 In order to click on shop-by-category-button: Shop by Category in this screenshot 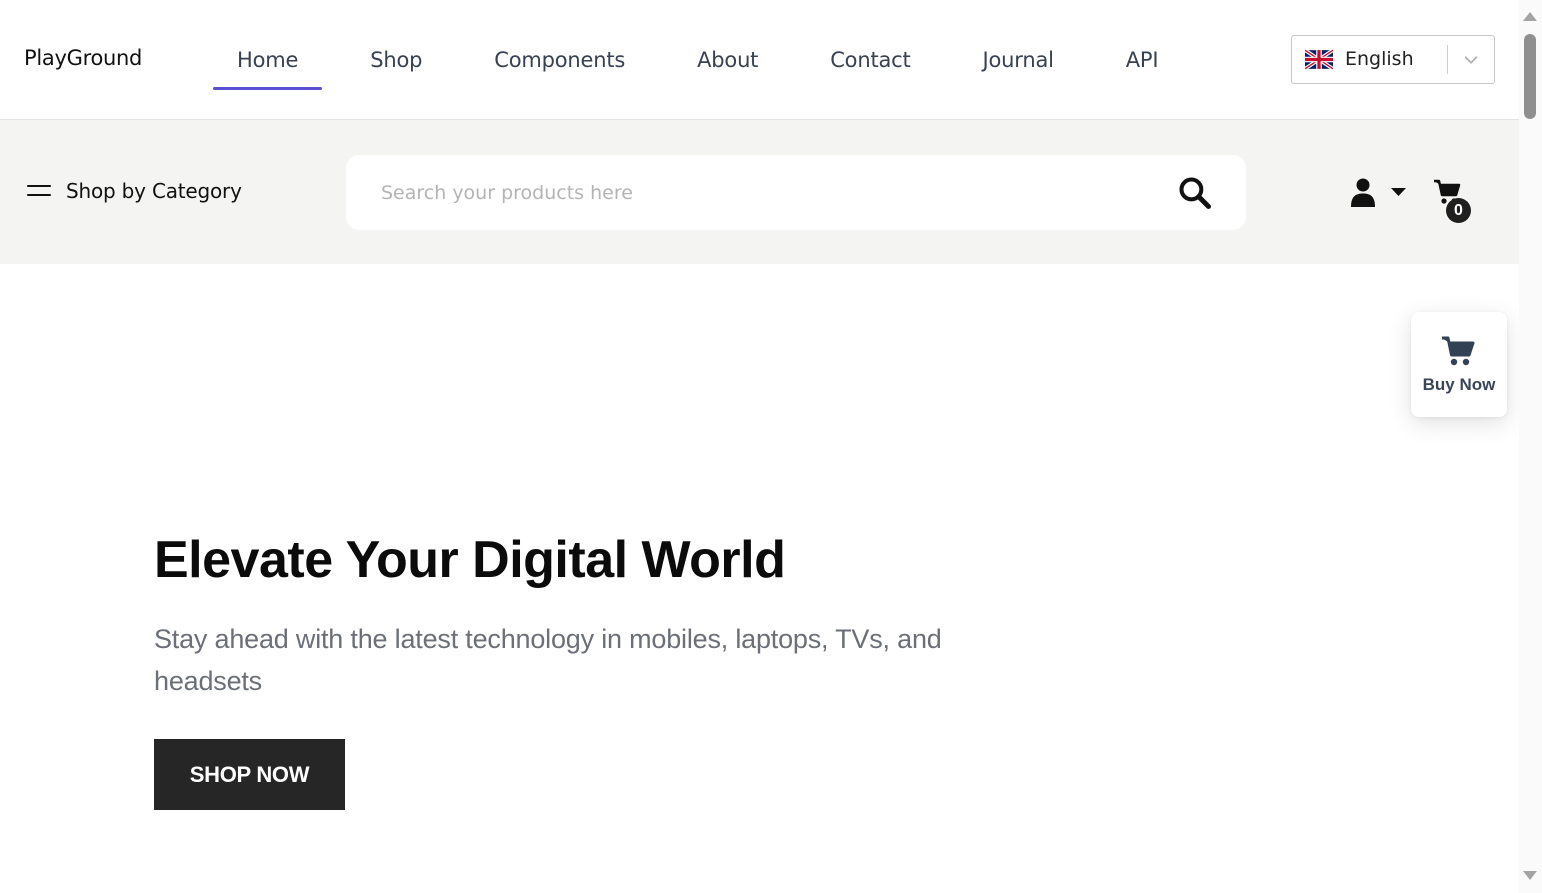, I will do `click(134, 191)`.